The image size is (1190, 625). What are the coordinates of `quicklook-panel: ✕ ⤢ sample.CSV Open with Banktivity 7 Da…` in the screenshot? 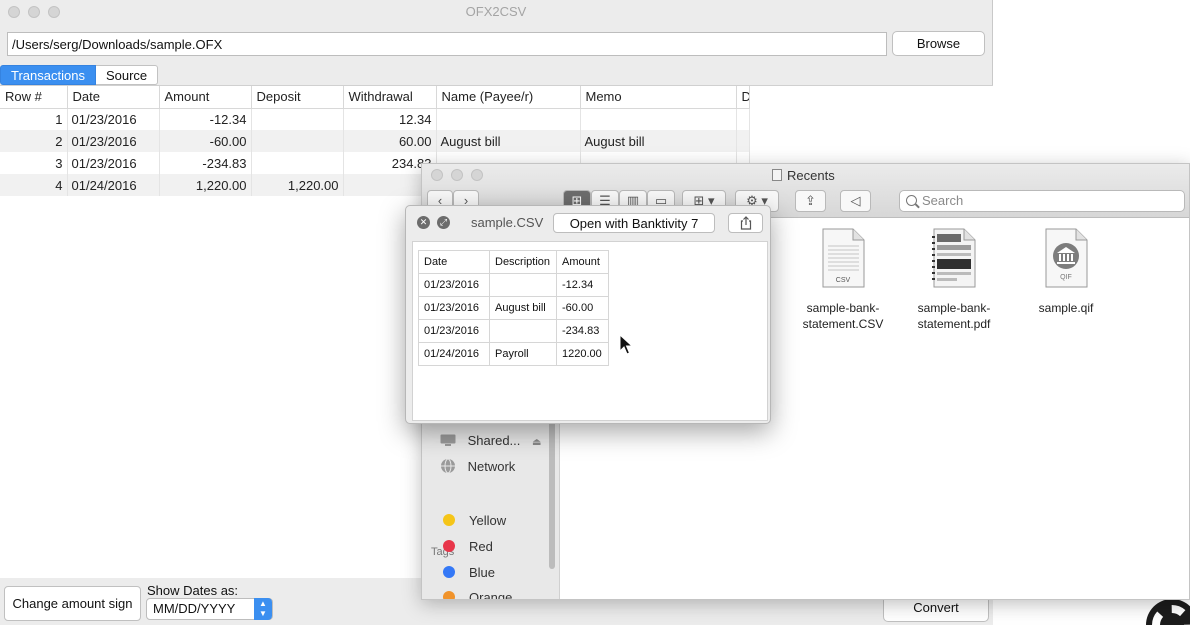 It's located at (588, 314).